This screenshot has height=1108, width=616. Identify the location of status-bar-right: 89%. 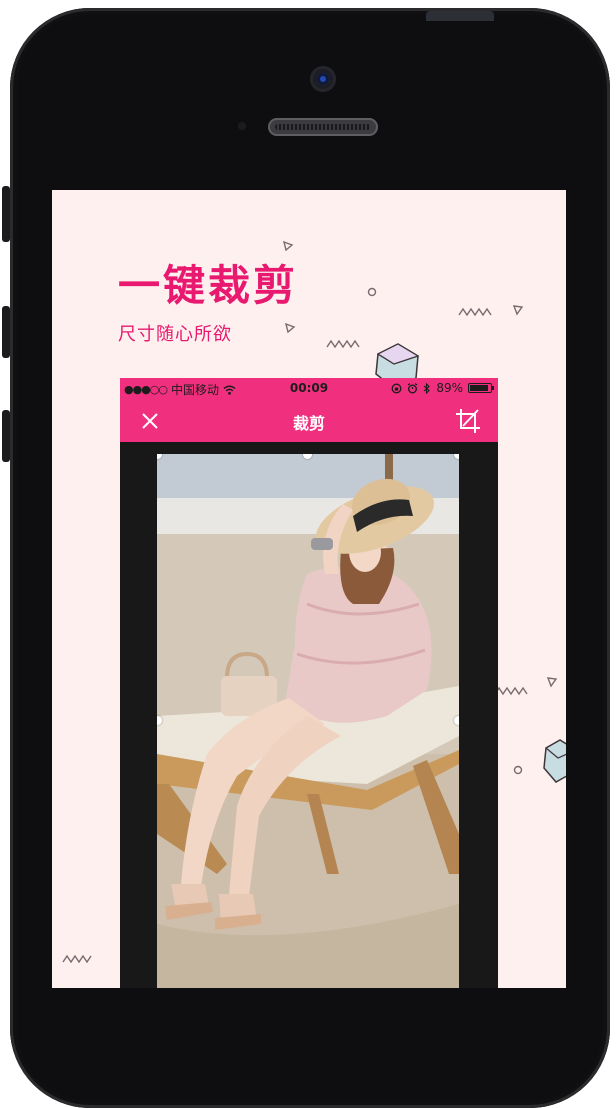
(442, 388).